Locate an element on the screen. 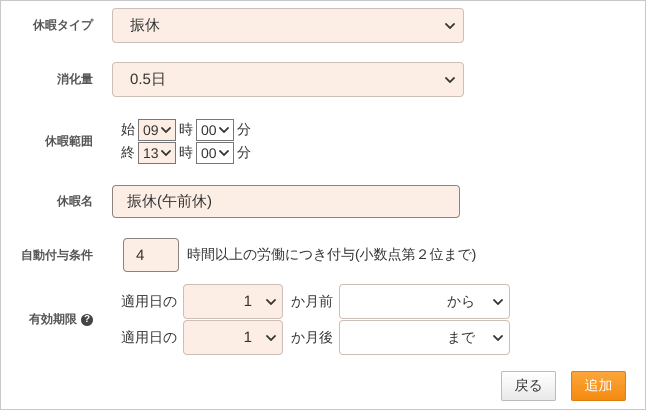 This screenshot has height=410, width=646. field-label: 休暇範囲 is located at coordinates (69, 141).